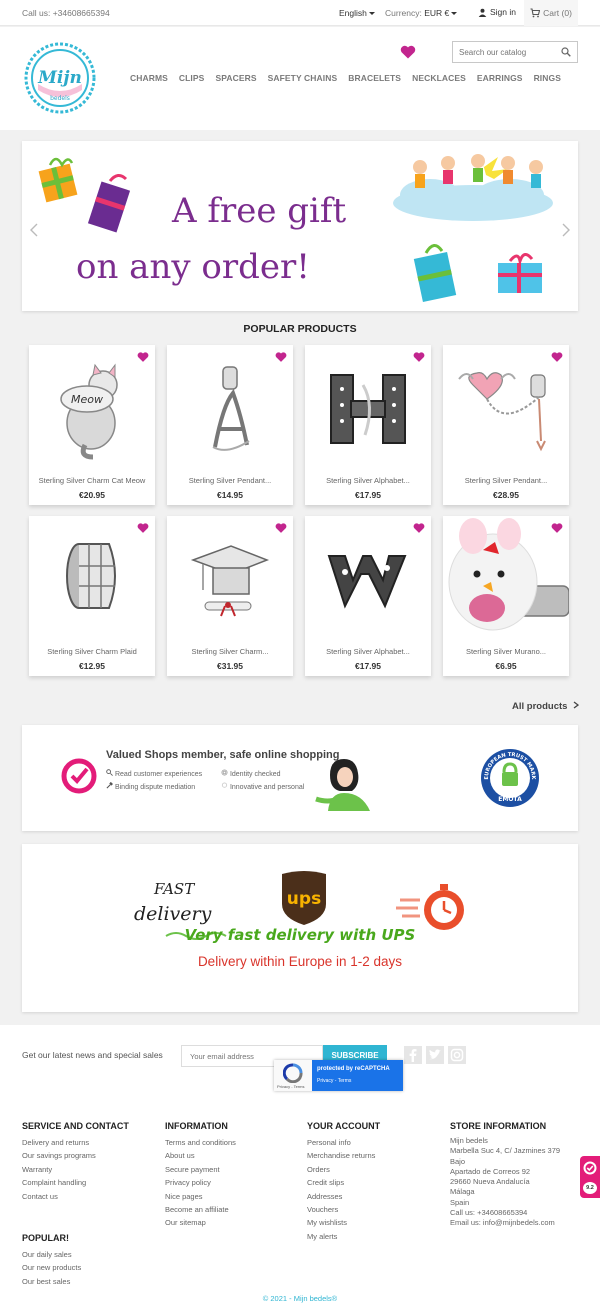 The image size is (600, 1311). I want to click on feature-label: Innovative and personal, so click(267, 787).